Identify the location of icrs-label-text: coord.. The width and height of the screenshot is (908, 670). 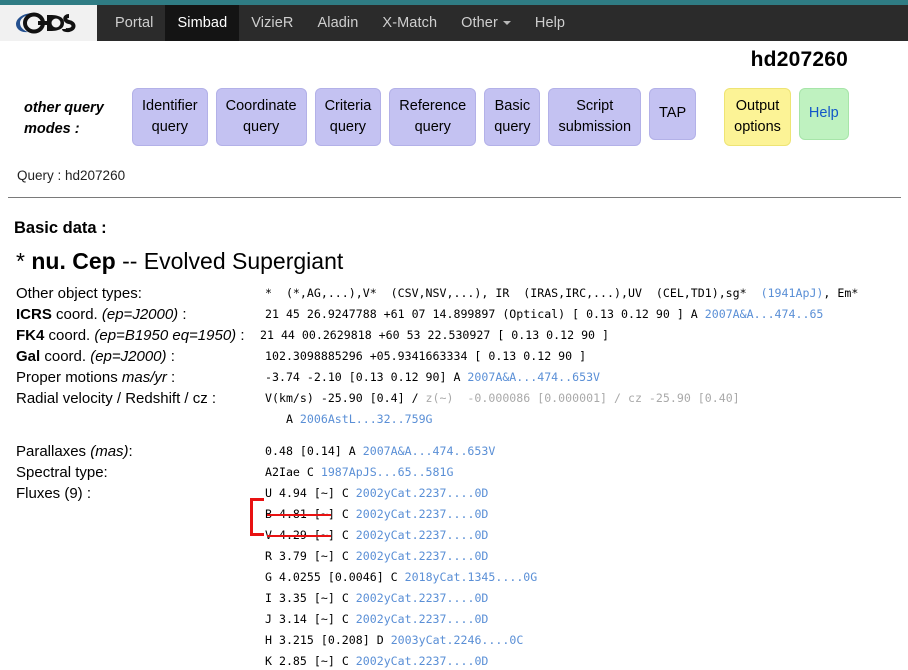
(76, 314).